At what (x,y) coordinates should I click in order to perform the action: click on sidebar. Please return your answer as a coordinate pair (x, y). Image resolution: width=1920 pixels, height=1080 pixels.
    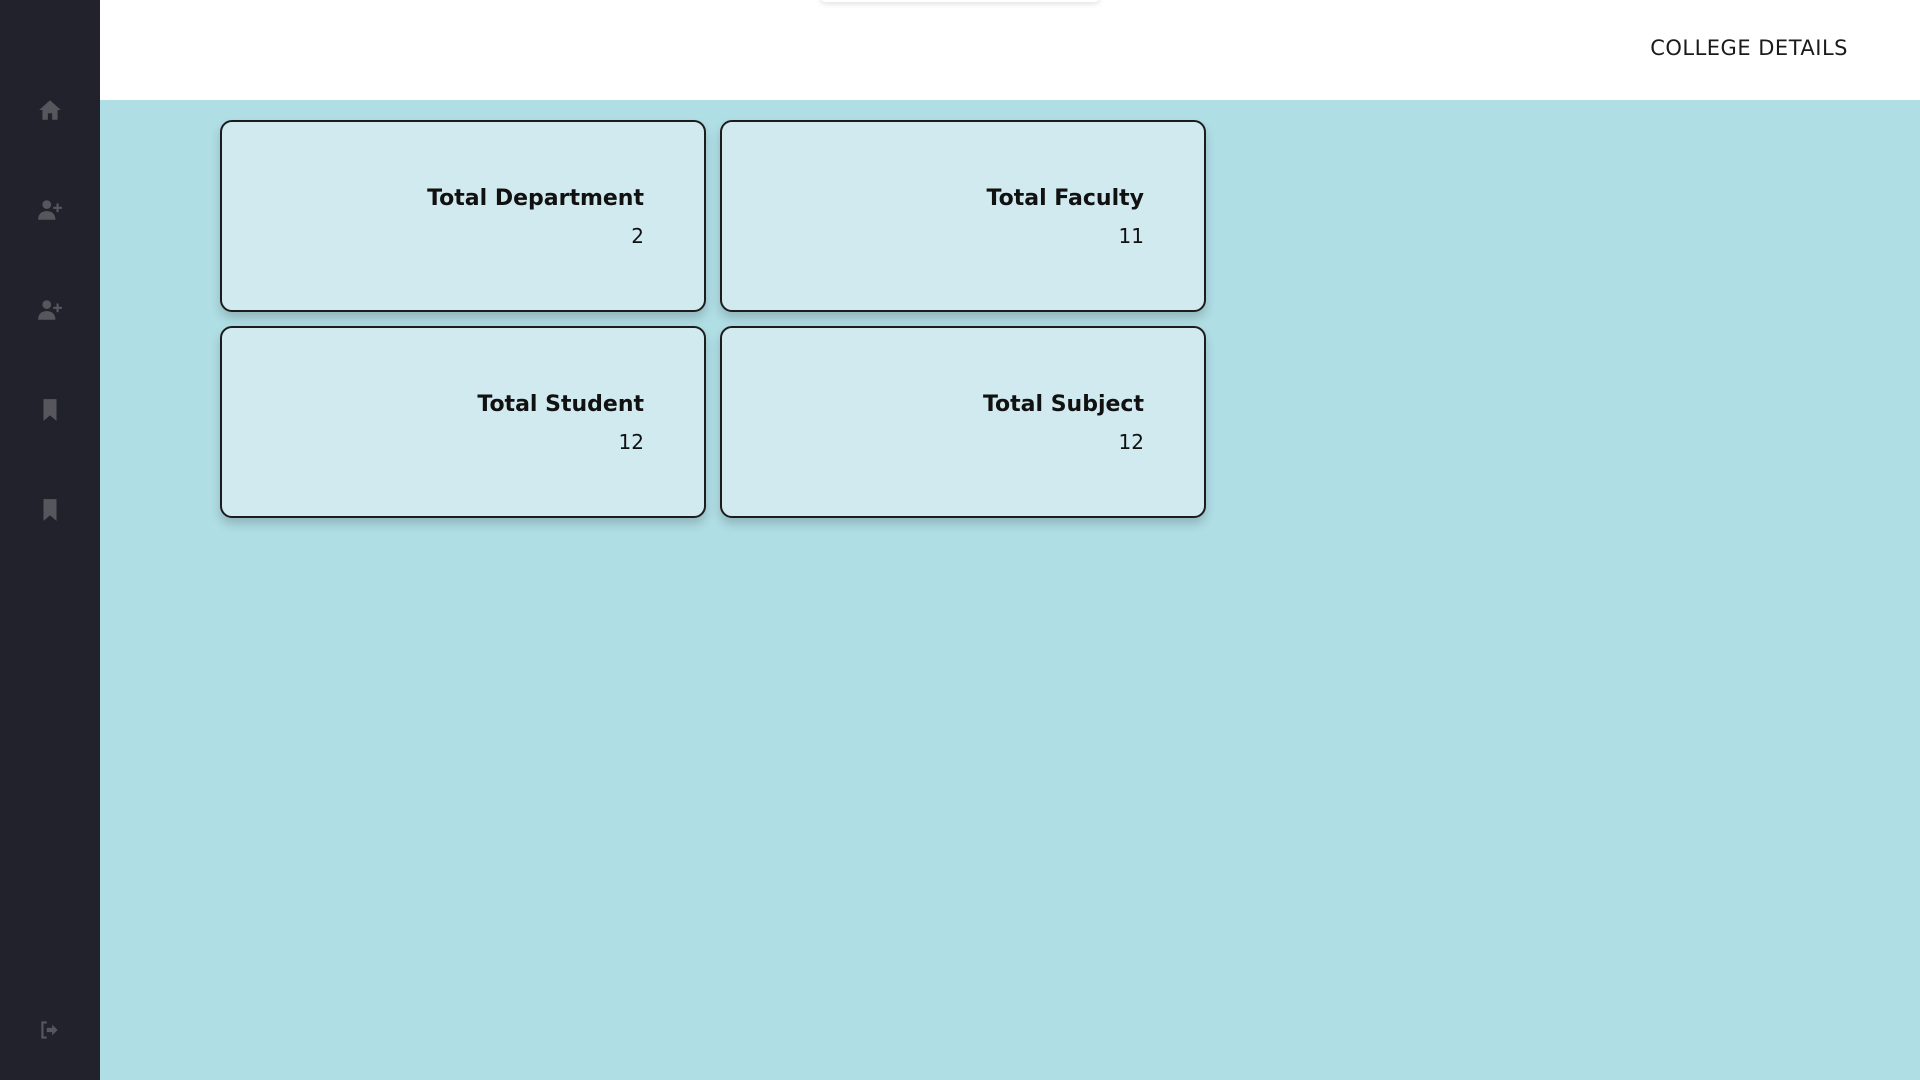
    Looking at the image, I should click on (50, 540).